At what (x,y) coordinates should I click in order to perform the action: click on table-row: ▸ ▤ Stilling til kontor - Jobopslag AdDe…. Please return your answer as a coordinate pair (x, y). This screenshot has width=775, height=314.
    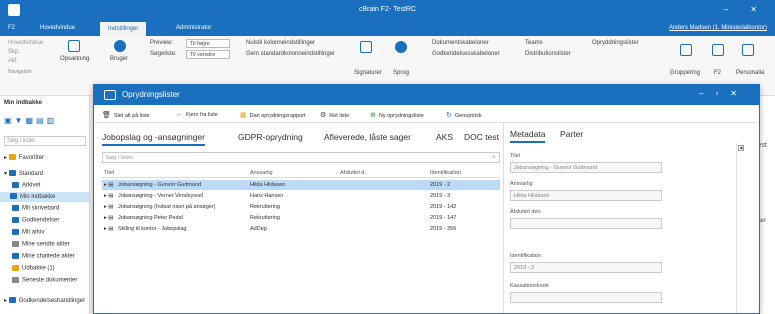
    Looking at the image, I should click on (301, 229).